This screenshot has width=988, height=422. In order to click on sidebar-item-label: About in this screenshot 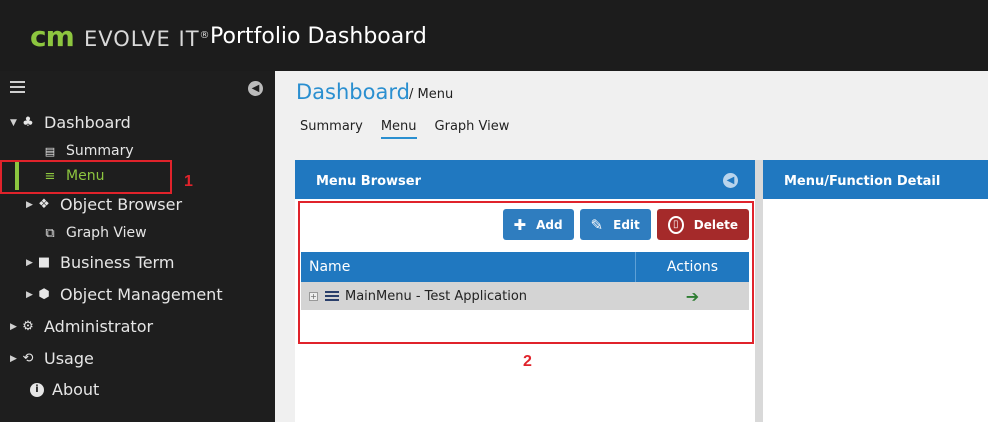, I will do `click(76, 389)`.